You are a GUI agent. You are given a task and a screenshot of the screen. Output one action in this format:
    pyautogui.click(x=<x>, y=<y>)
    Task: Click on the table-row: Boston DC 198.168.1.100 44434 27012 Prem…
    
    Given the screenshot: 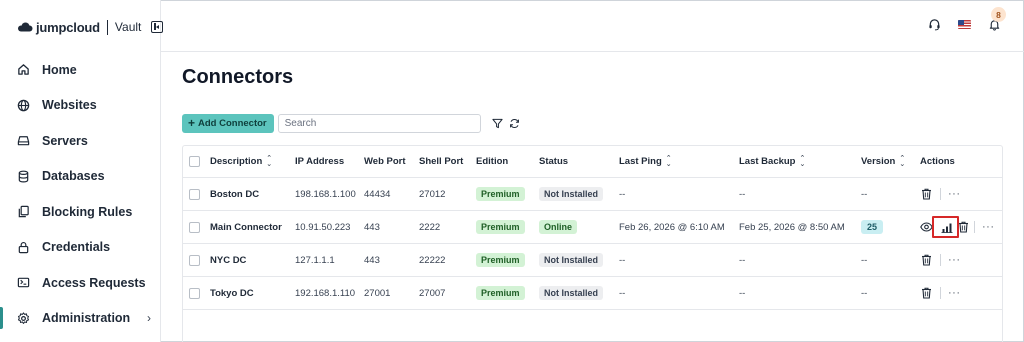 What is the action you would take?
    pyautogui.click(x=592, y=194)
    